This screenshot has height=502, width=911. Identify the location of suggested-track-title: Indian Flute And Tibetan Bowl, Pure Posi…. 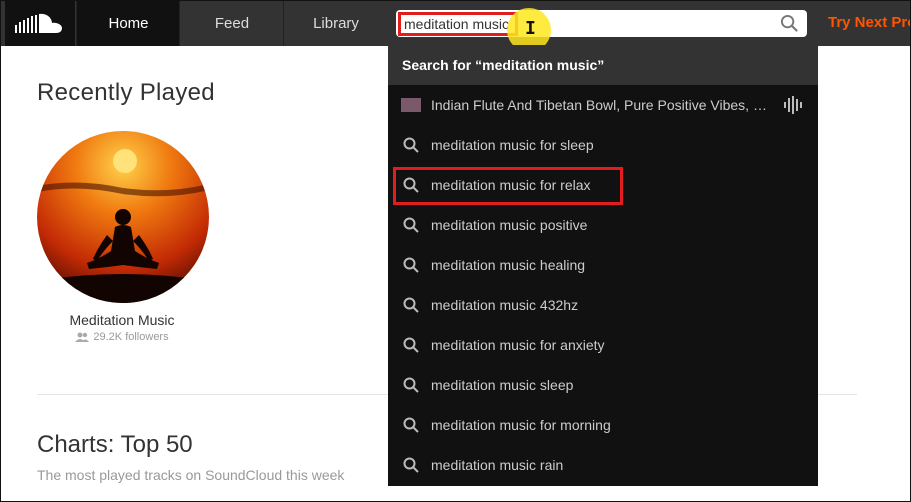
(603, 105).